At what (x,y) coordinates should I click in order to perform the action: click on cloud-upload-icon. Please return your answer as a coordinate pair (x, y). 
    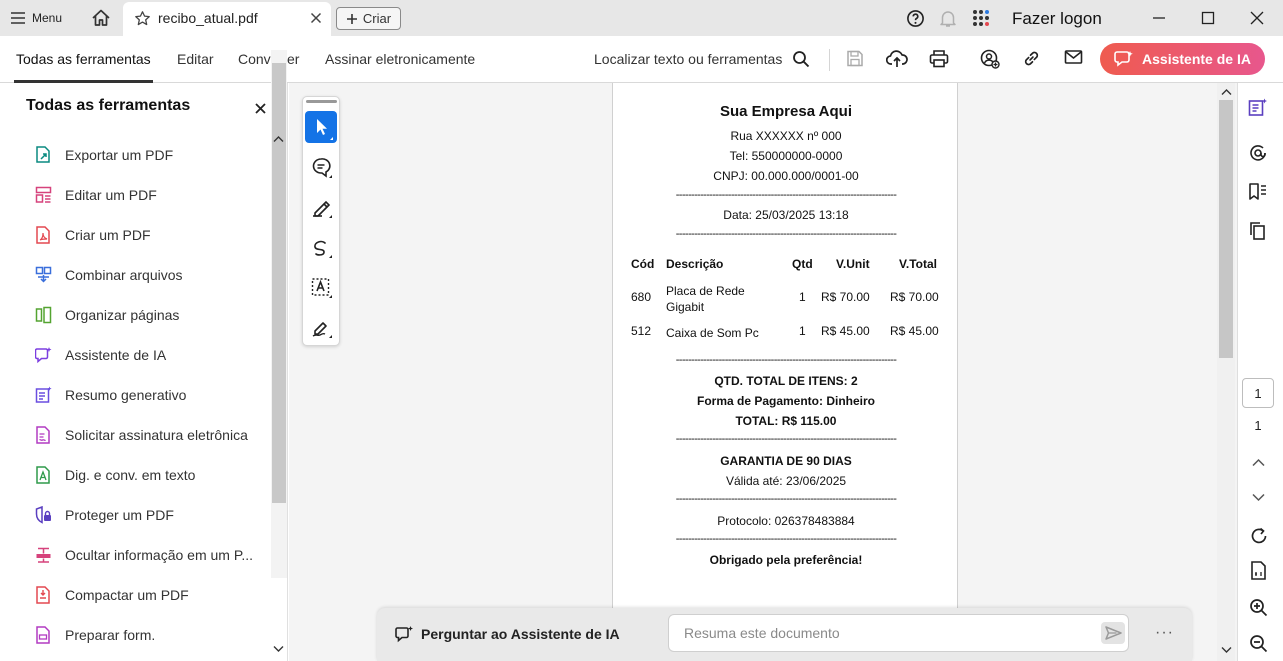
    Looking at the image, I should click on (897, 59).